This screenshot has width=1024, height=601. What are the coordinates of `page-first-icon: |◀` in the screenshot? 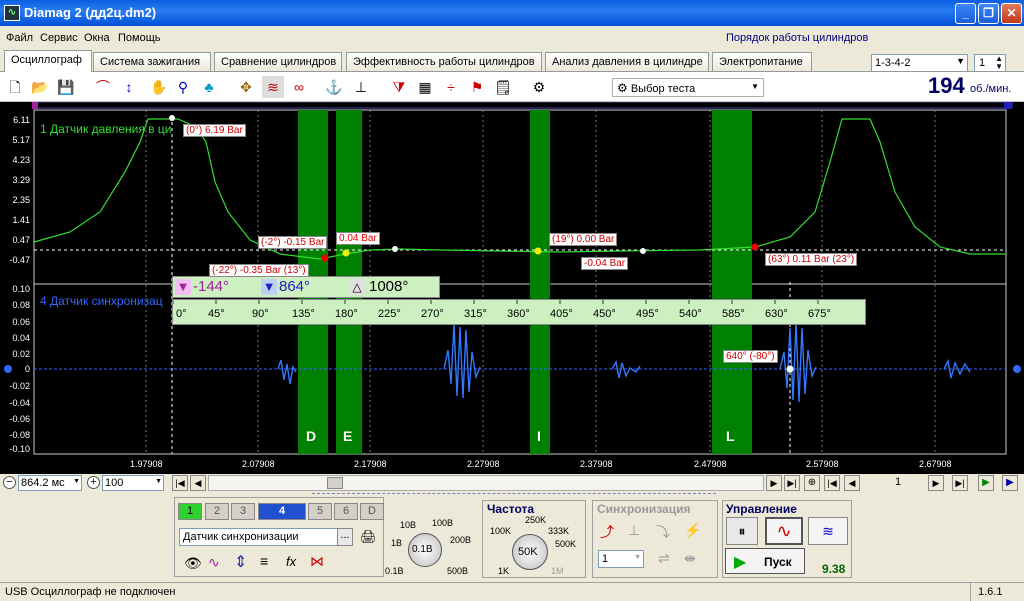 It's located at (832, 483).